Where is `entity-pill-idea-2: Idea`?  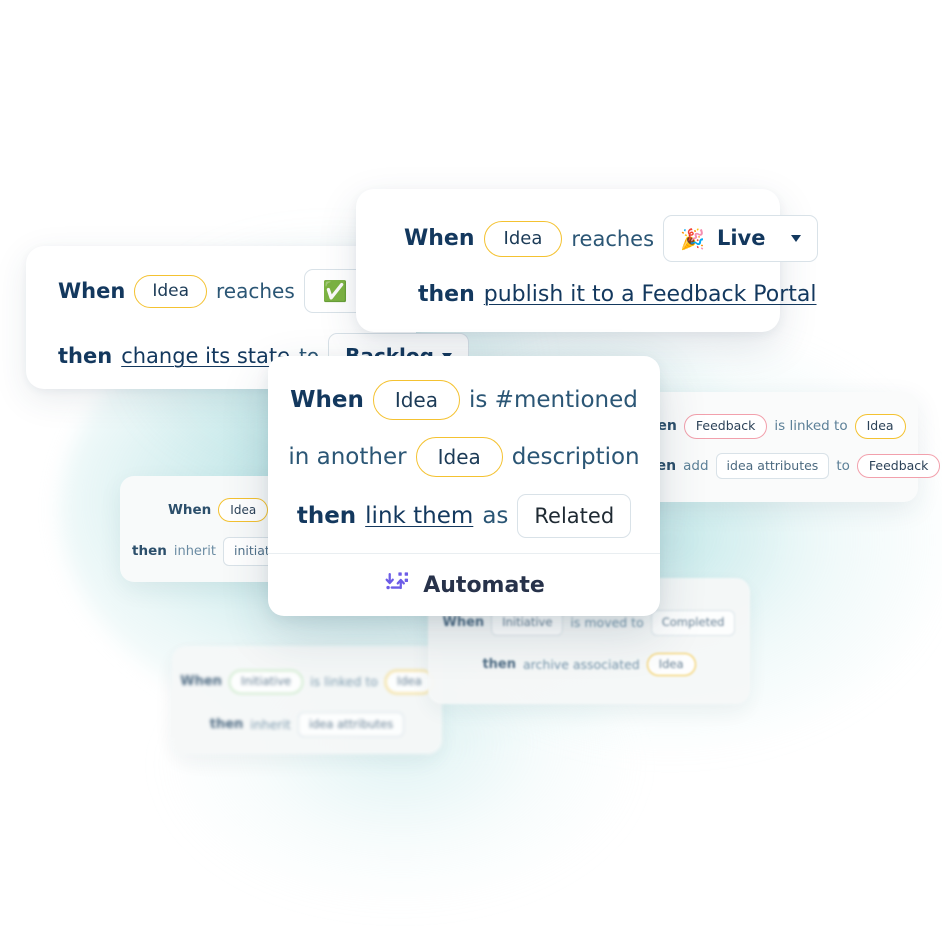
entity-pill-idea-2: Idea is located at coordinates (459, 457).